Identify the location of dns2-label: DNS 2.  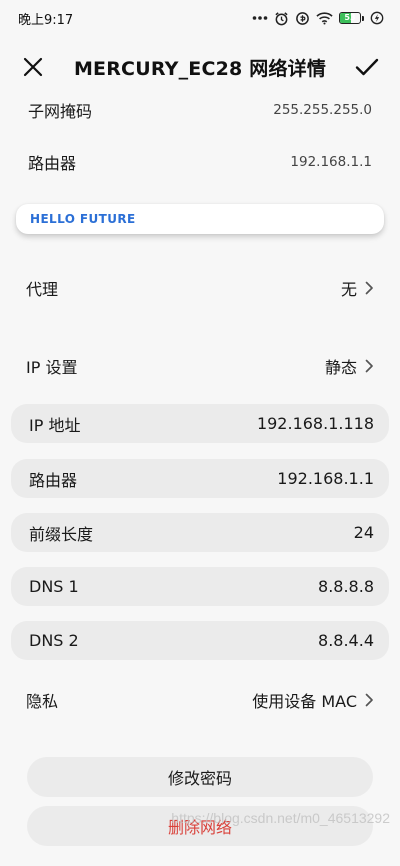
(54, 640).